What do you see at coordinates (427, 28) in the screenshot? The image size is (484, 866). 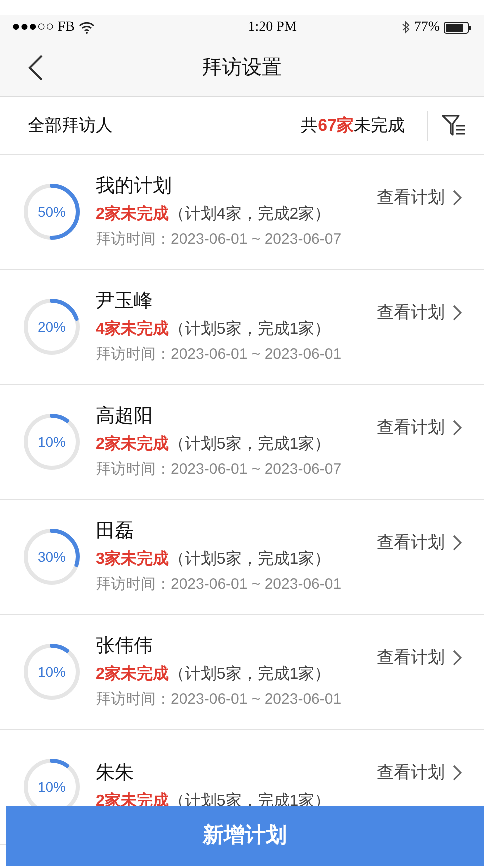 I see `battery-percent: 77%` at bounding box center [427, 28].